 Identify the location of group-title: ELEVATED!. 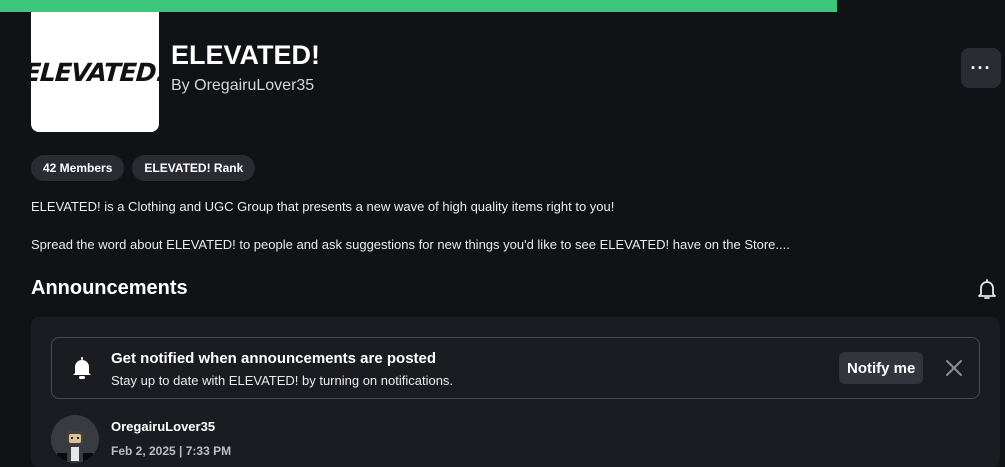
(246, 55).